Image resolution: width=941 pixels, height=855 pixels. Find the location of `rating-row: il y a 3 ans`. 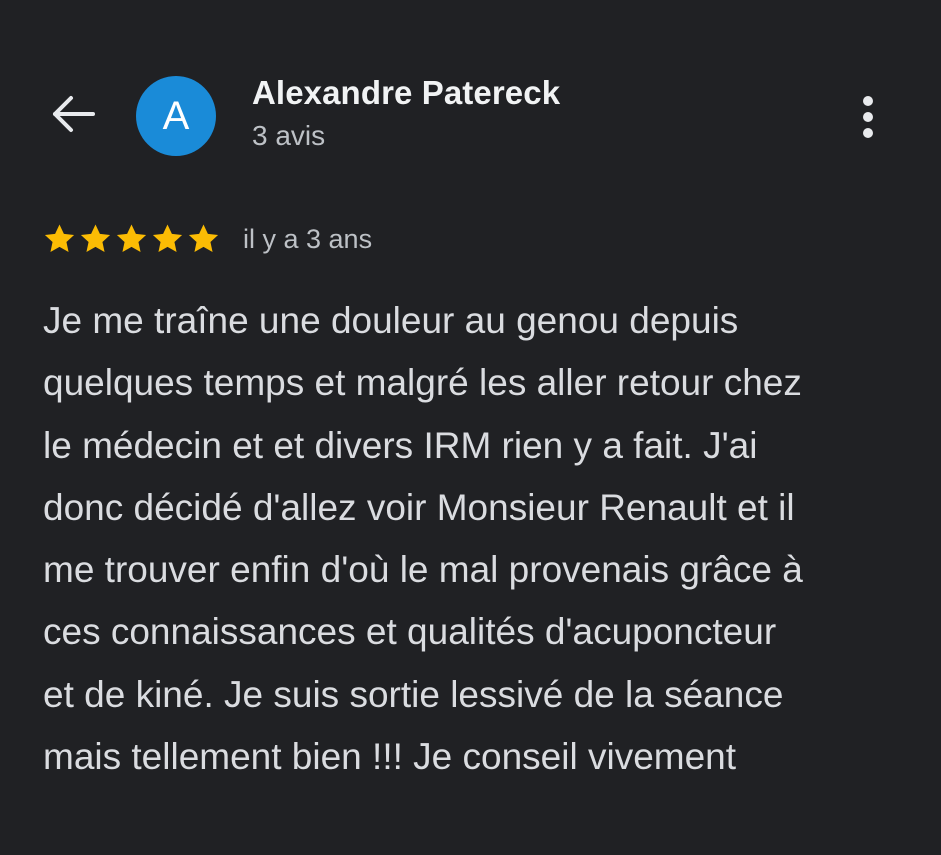

rating-row: il y a 3 ans is located at coordinates (207, 239).